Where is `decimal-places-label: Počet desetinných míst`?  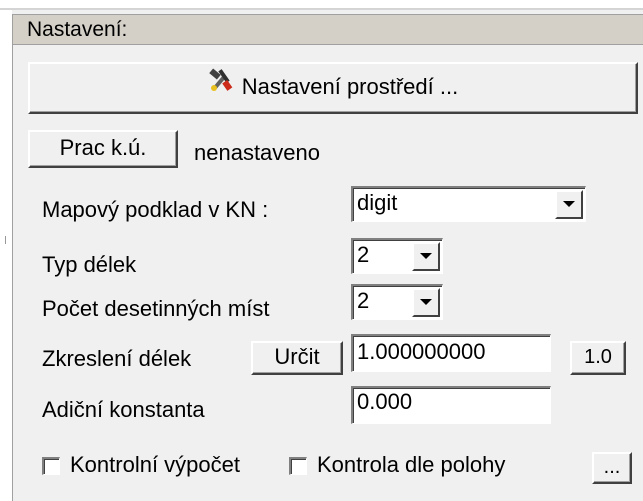 decimal-places-label: Počet desetinných míst is located at coordinates (156, 308).